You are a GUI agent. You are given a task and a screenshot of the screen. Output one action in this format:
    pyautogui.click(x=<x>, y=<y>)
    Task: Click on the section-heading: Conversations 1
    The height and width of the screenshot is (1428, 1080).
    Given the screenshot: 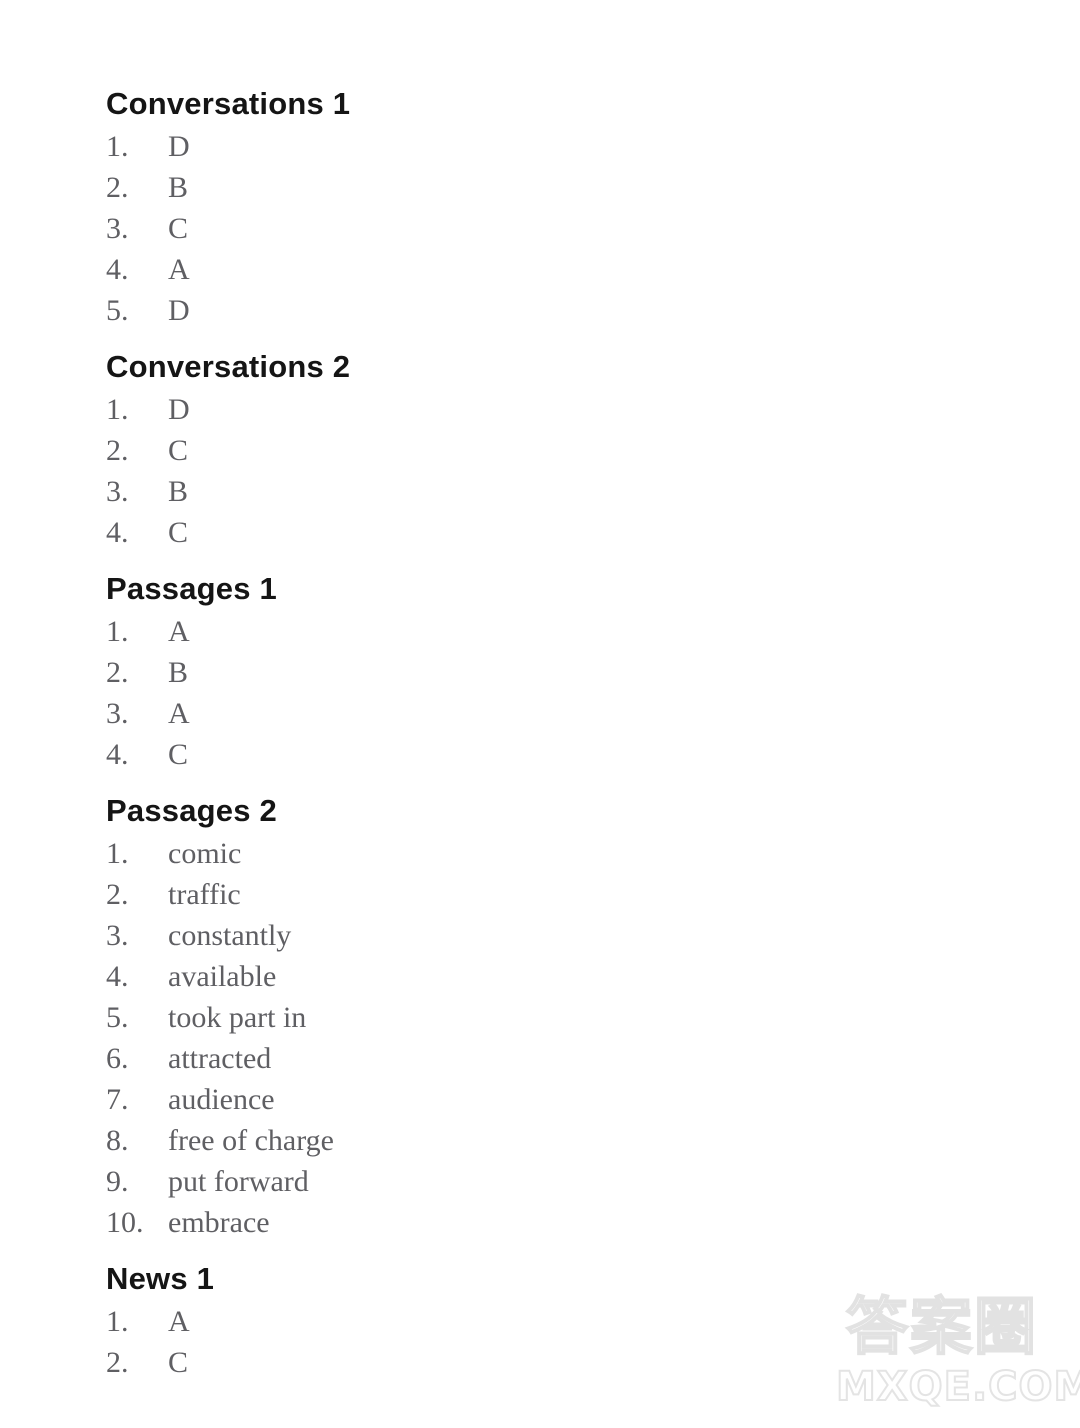 What is the action you would take?
    pyautogui.click(x=228, y=103)
    